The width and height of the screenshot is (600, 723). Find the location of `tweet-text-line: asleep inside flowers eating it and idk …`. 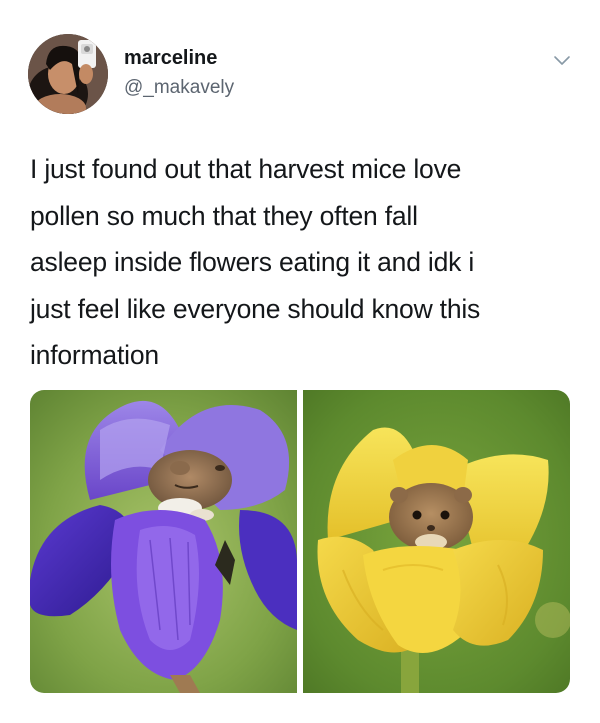

tweet-text-line: asleep inside flowers eating it and idk … is located at coordinates (252, 262).